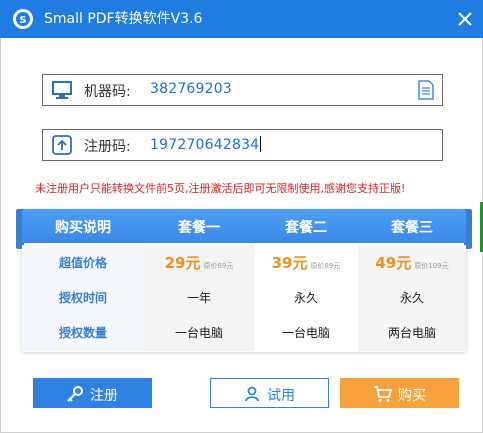 The height and width of the screenshot is (433, 483). Describe the element at coordinates (83, 298) in the screenshot. I see `row-label-duration: 授权时间` at that location.